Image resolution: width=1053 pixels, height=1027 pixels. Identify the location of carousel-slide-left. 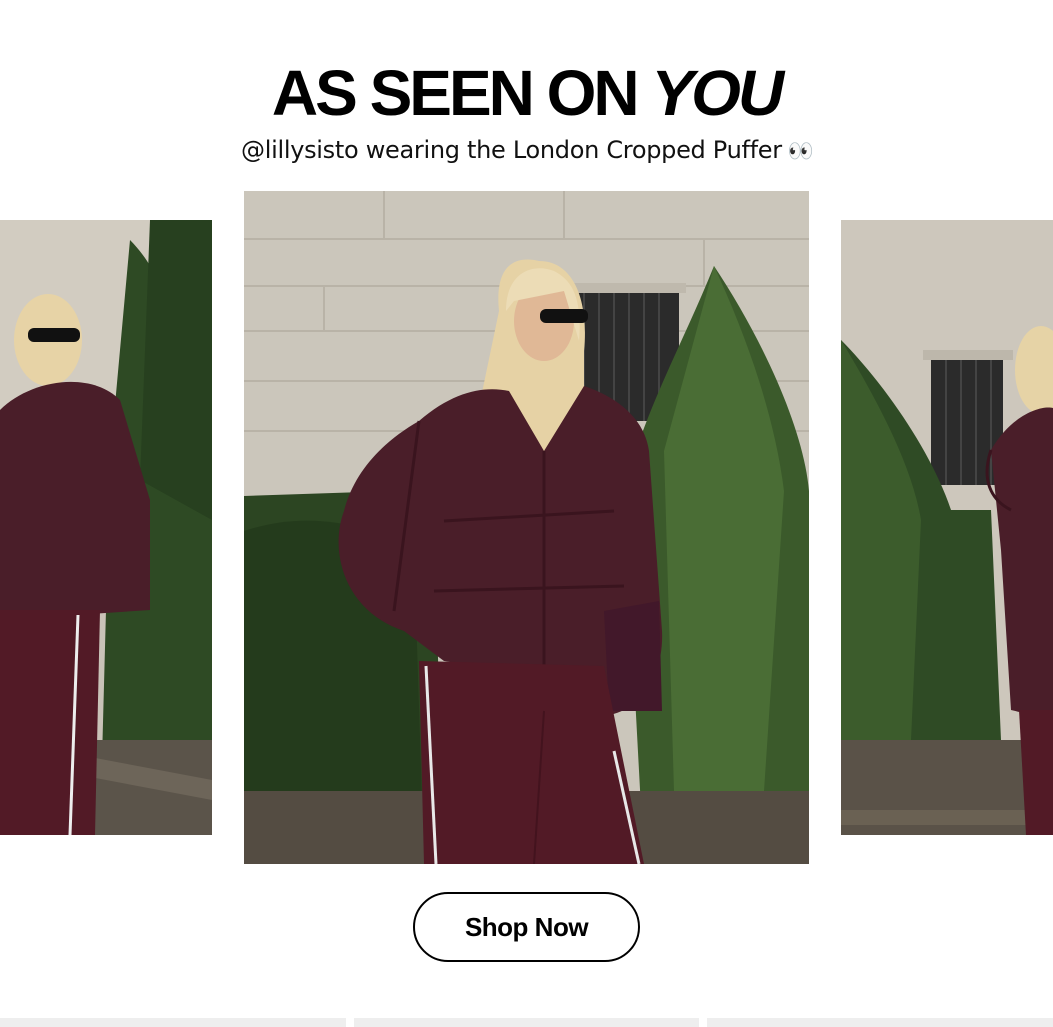
(106, 527).